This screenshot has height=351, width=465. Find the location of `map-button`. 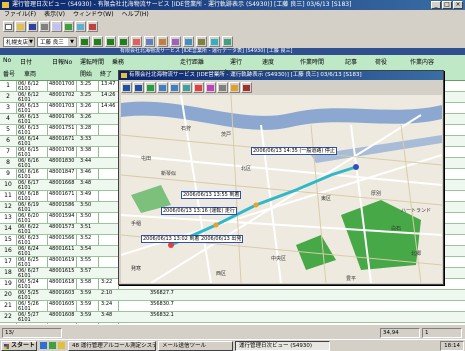

map-button is located at coordinates (80, 26).